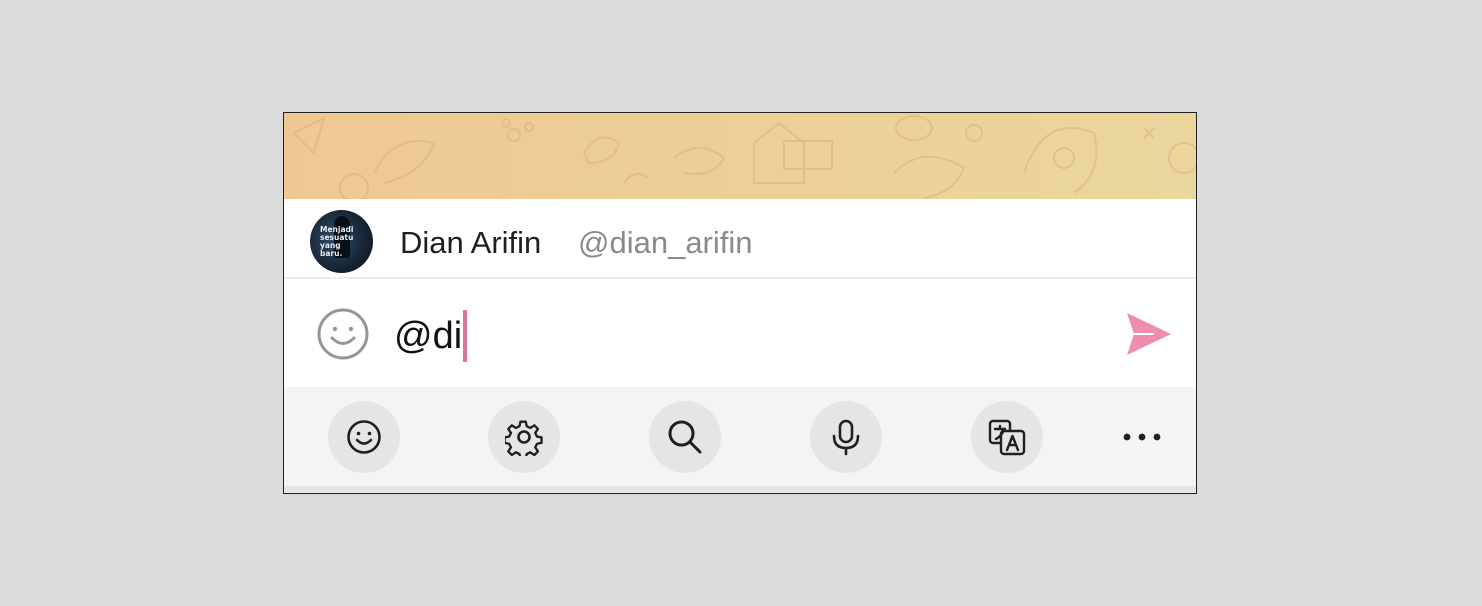  Describe the element at coordinates (1149, 334) in the screenshot. I see `send-icon` at that location.